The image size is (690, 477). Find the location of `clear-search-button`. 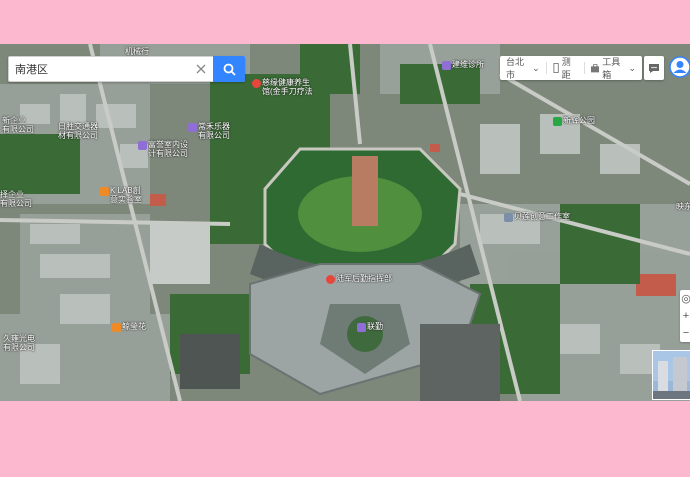

clear-search-button is located at coordinates (201, 69).